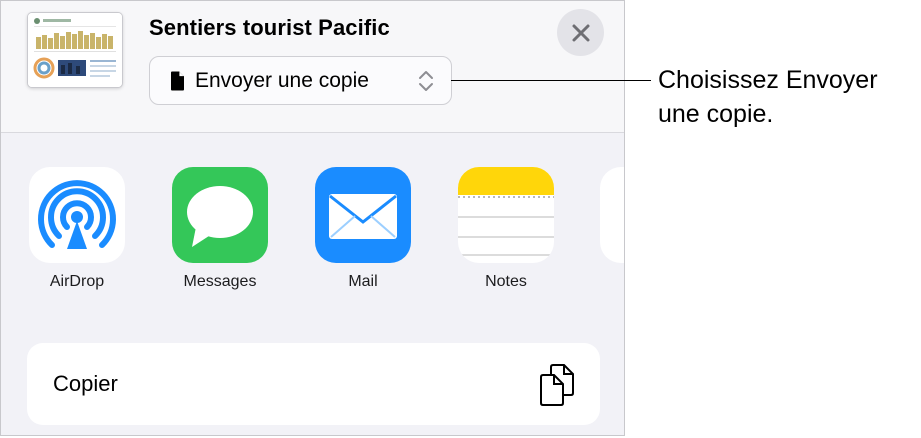  I want to click on send-format-select: Envoyer une copie, so click(300, 80).